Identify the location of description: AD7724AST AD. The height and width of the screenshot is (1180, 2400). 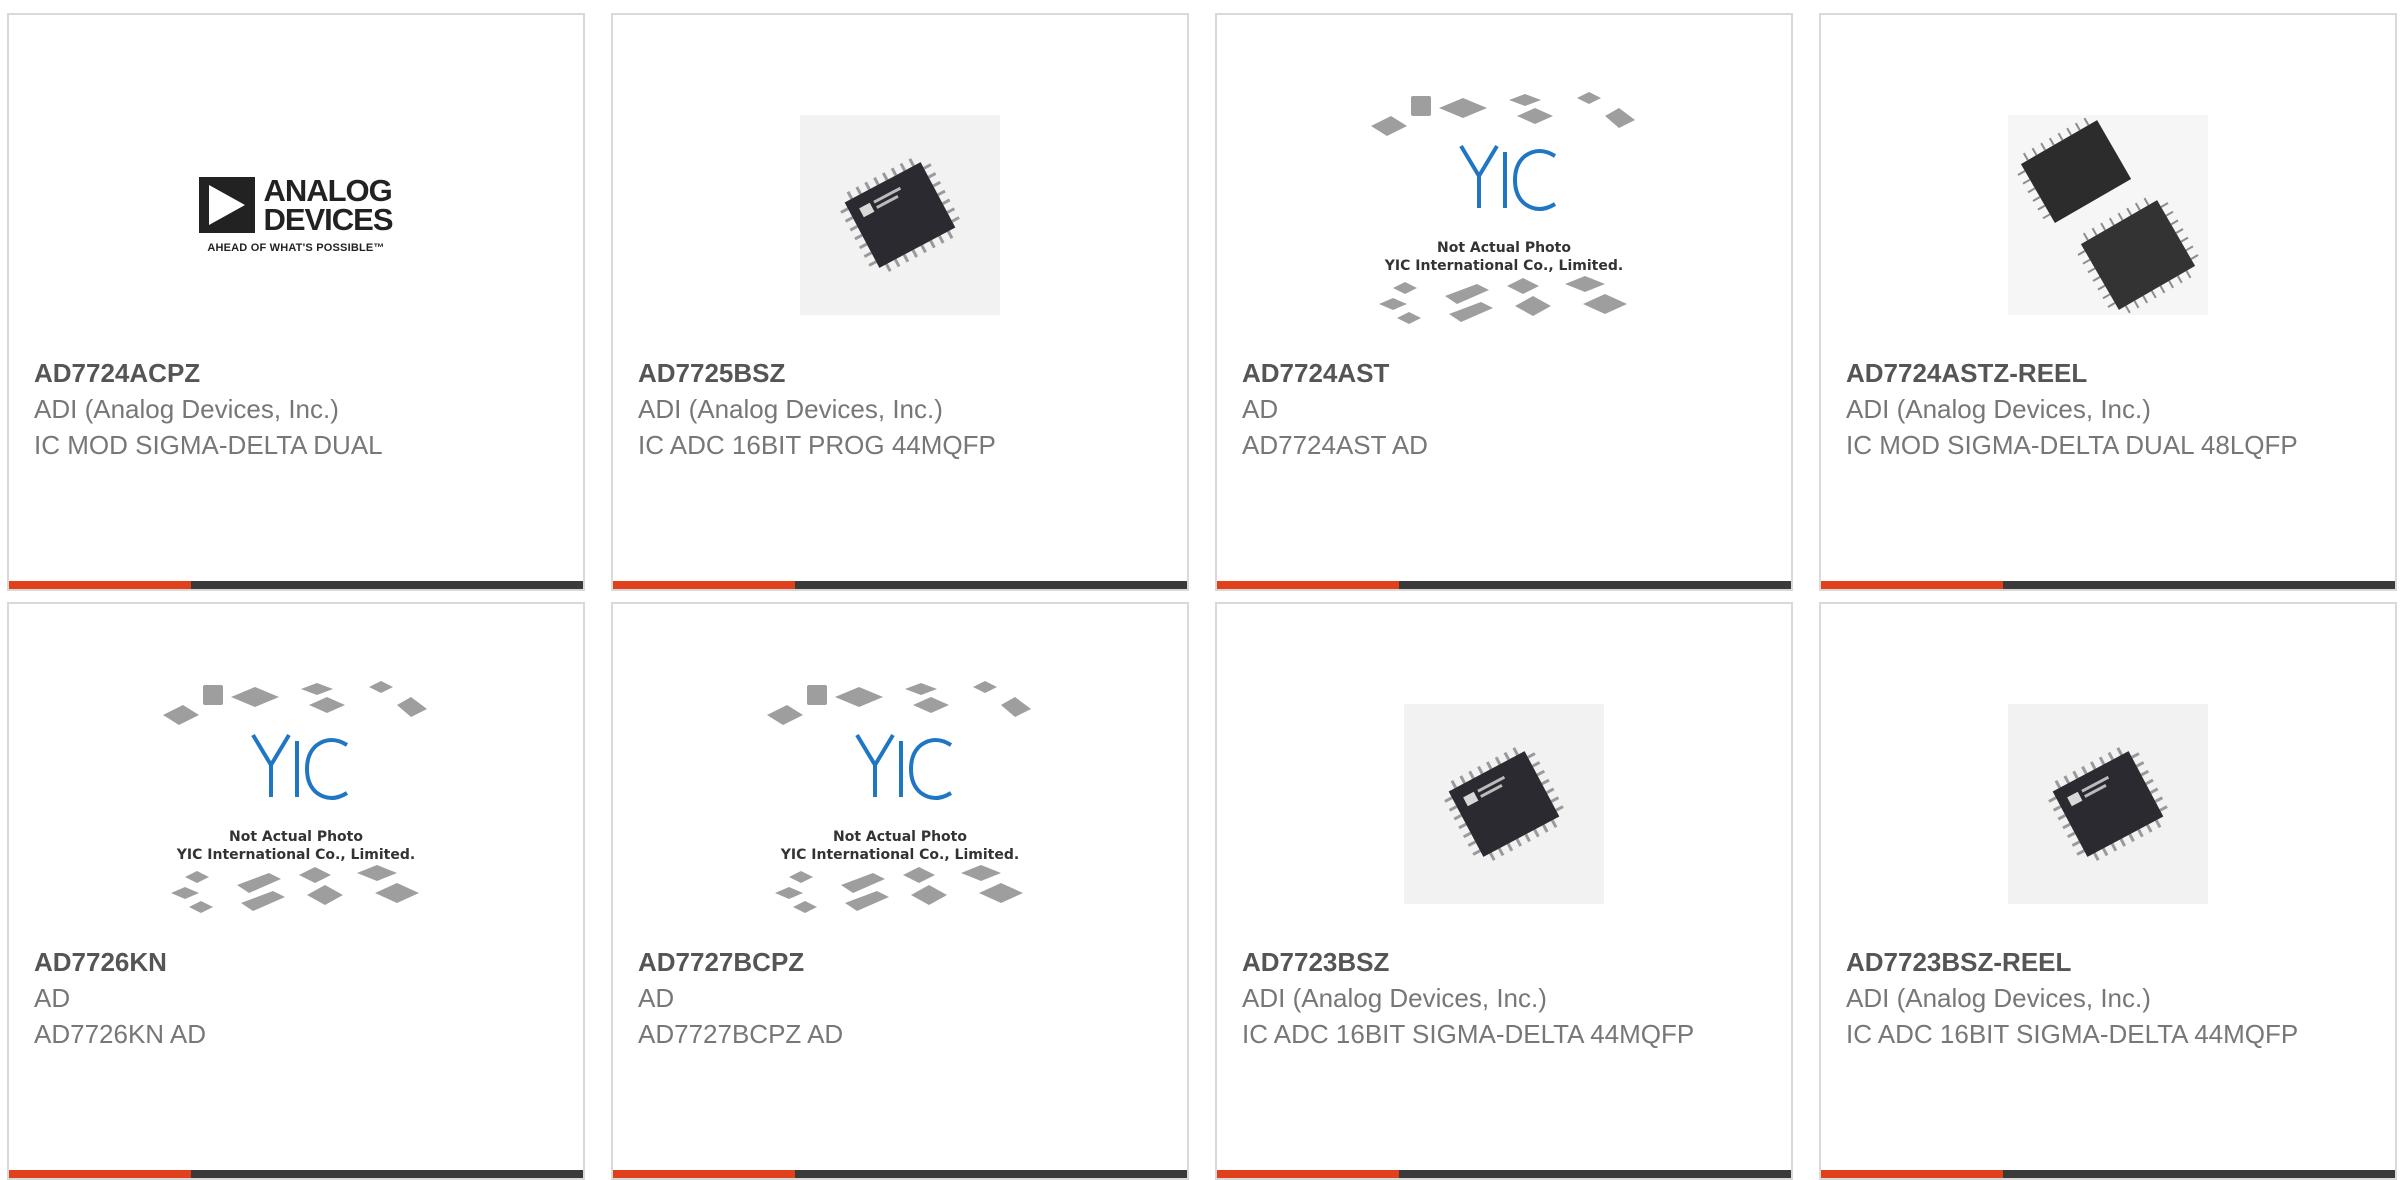
(1335, 445).